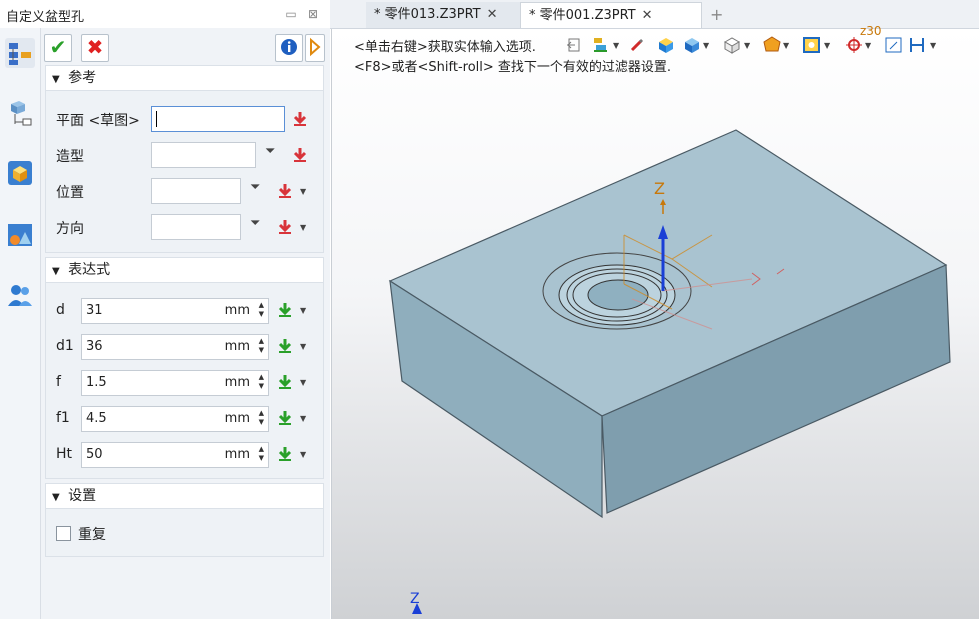 Image resolution: width=979 pixels, height=619 pixels. What do you see at coordinates (313, 14) in the screenshot?
I see `close-panel-icon: ⊠` at bounding box center [313, 14].